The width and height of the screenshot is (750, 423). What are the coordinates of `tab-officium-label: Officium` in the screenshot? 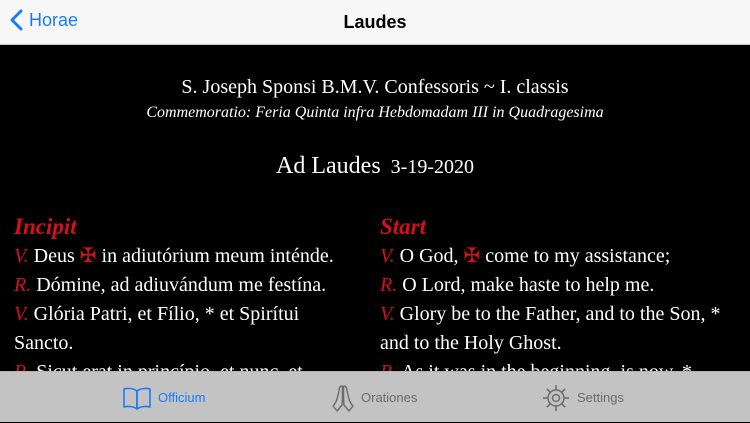 It's located at (182, 397).